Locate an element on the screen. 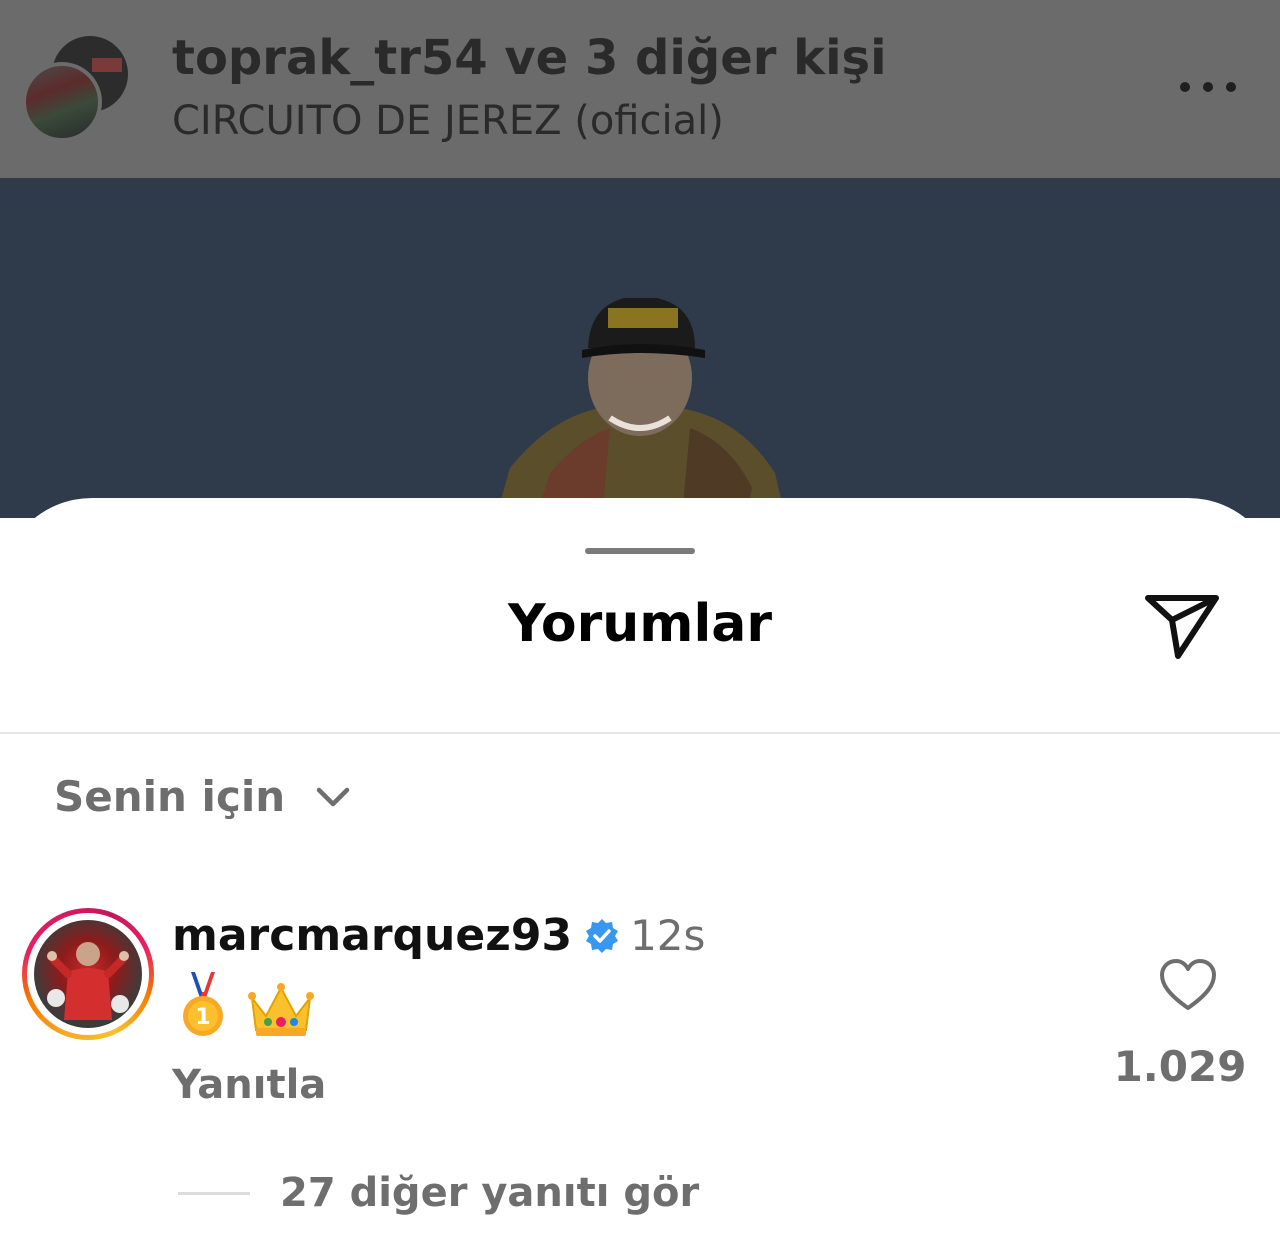  view-replies-label: 27 diğer yanıtı gör is located at coordinates (490, 1193).